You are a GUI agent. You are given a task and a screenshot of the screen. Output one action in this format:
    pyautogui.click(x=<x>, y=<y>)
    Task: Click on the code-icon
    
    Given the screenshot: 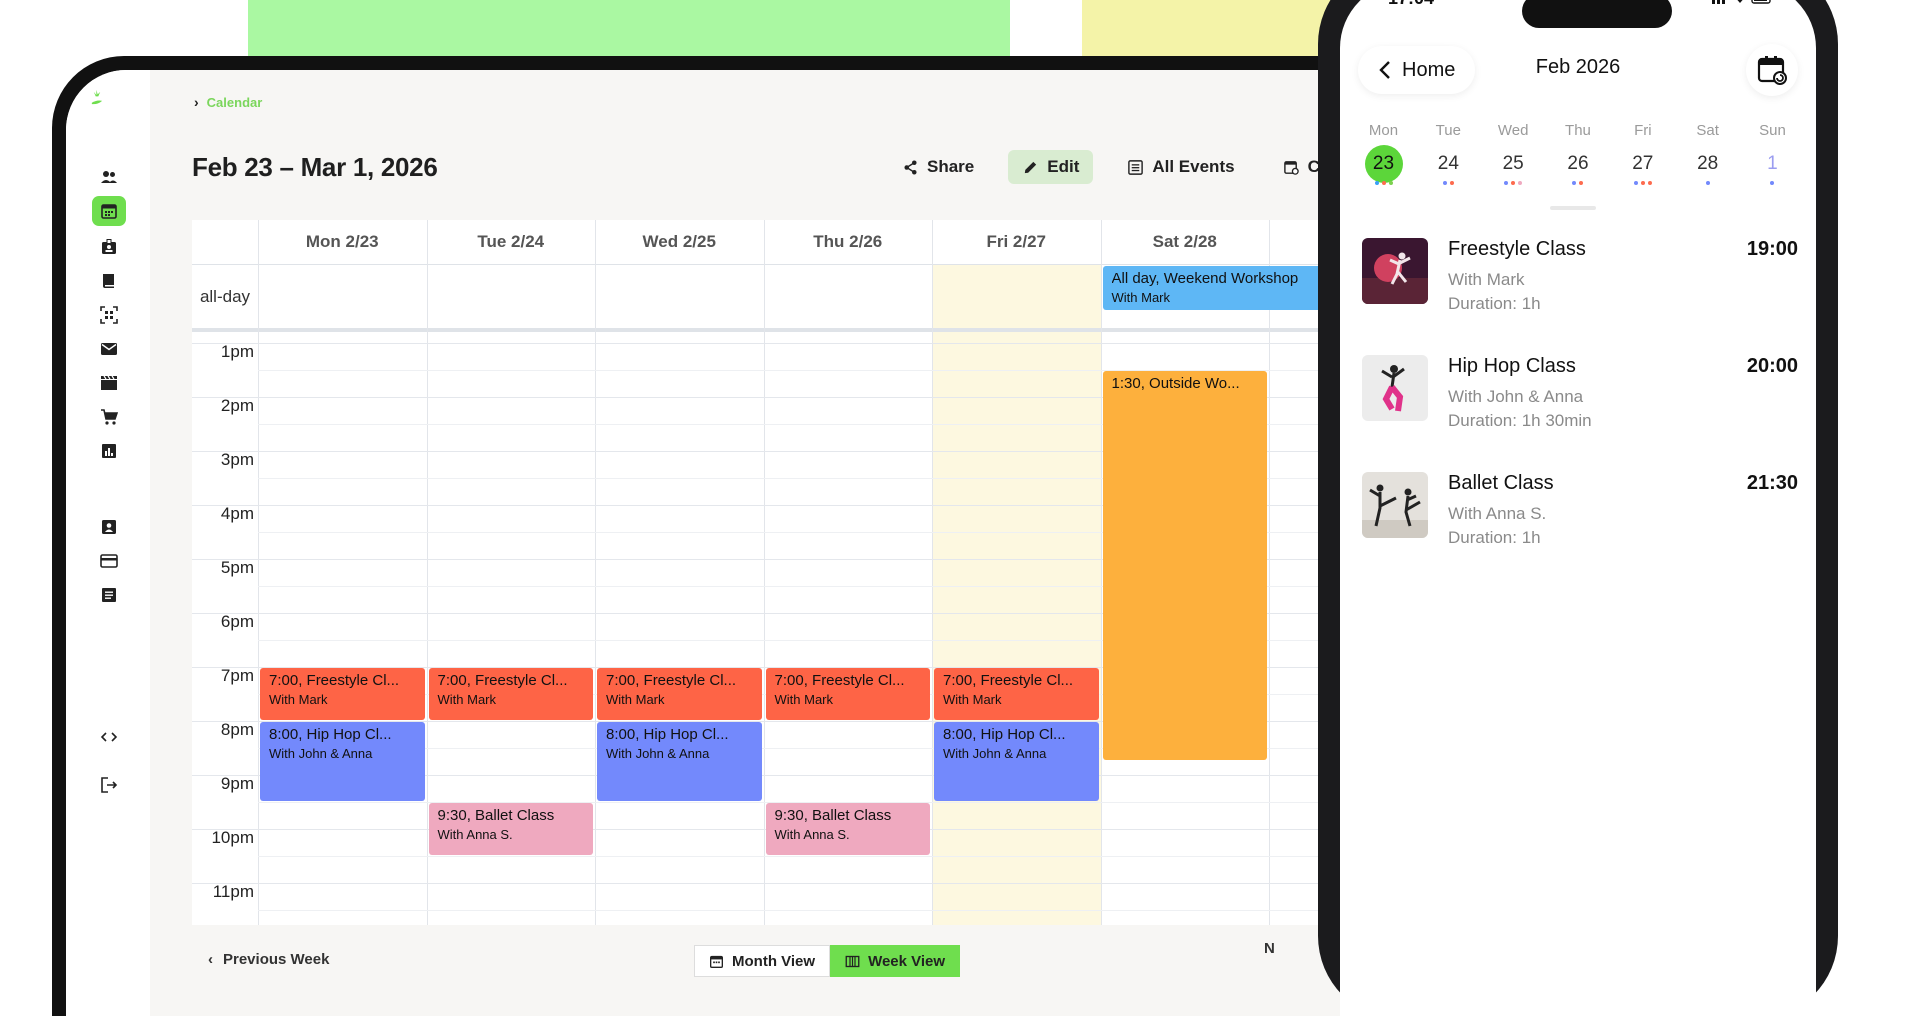 What is the action you would take?
    pyautogui.click(x=109, y=737)
    